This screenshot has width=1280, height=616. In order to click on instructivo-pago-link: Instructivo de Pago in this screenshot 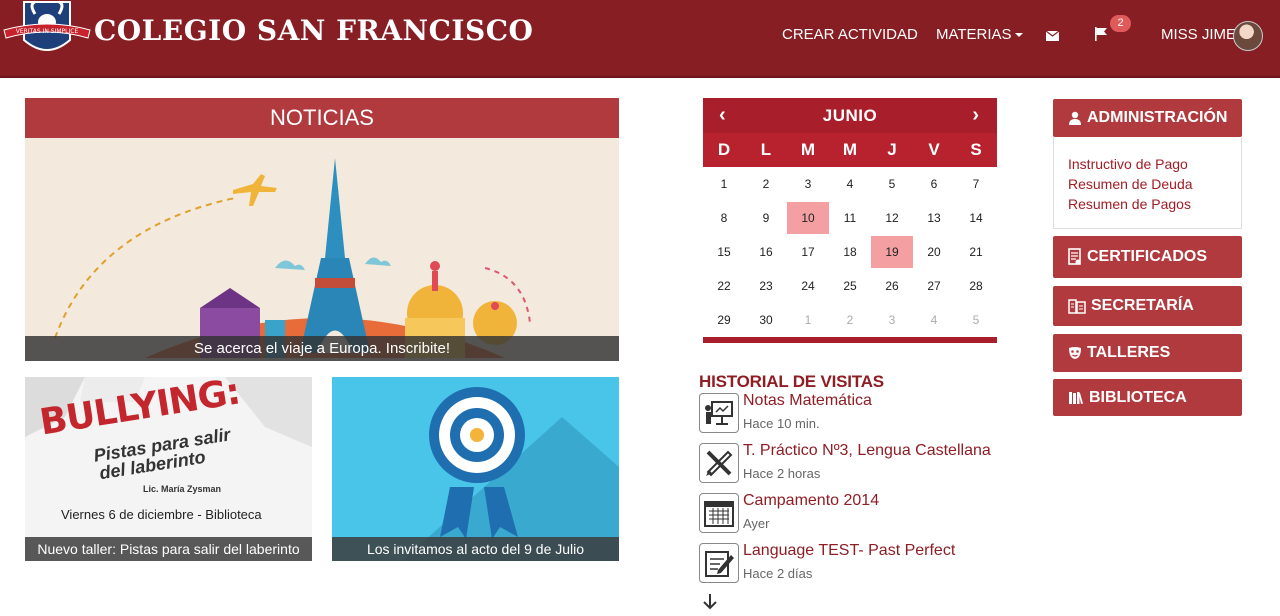, I will do `click(1154, 164)`.